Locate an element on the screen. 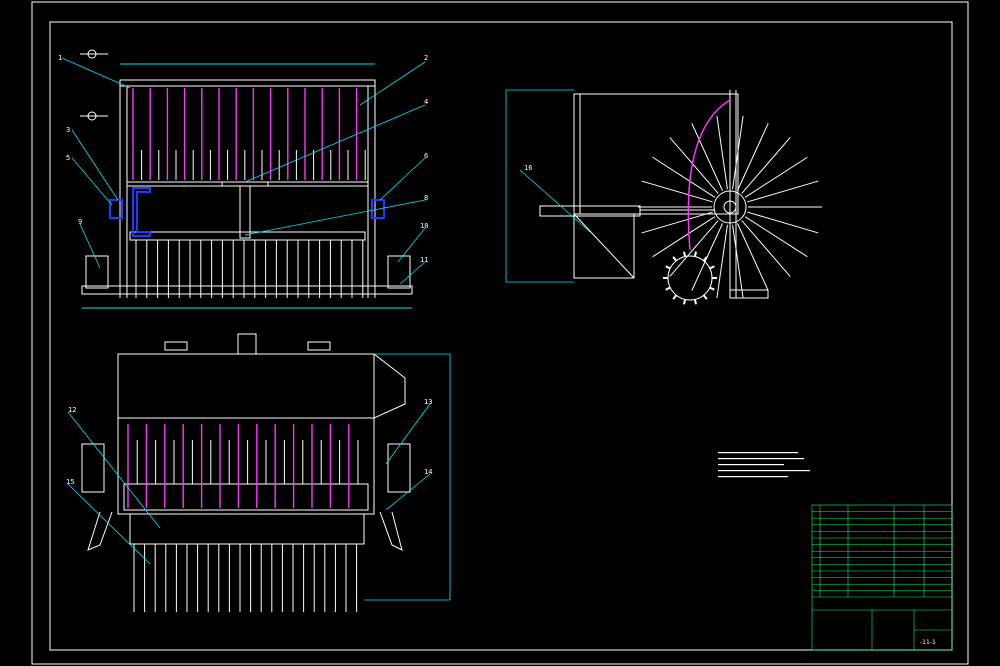 This screenshot has width=1000, height=666. title-block-rows is located at coordinates (882, 551).